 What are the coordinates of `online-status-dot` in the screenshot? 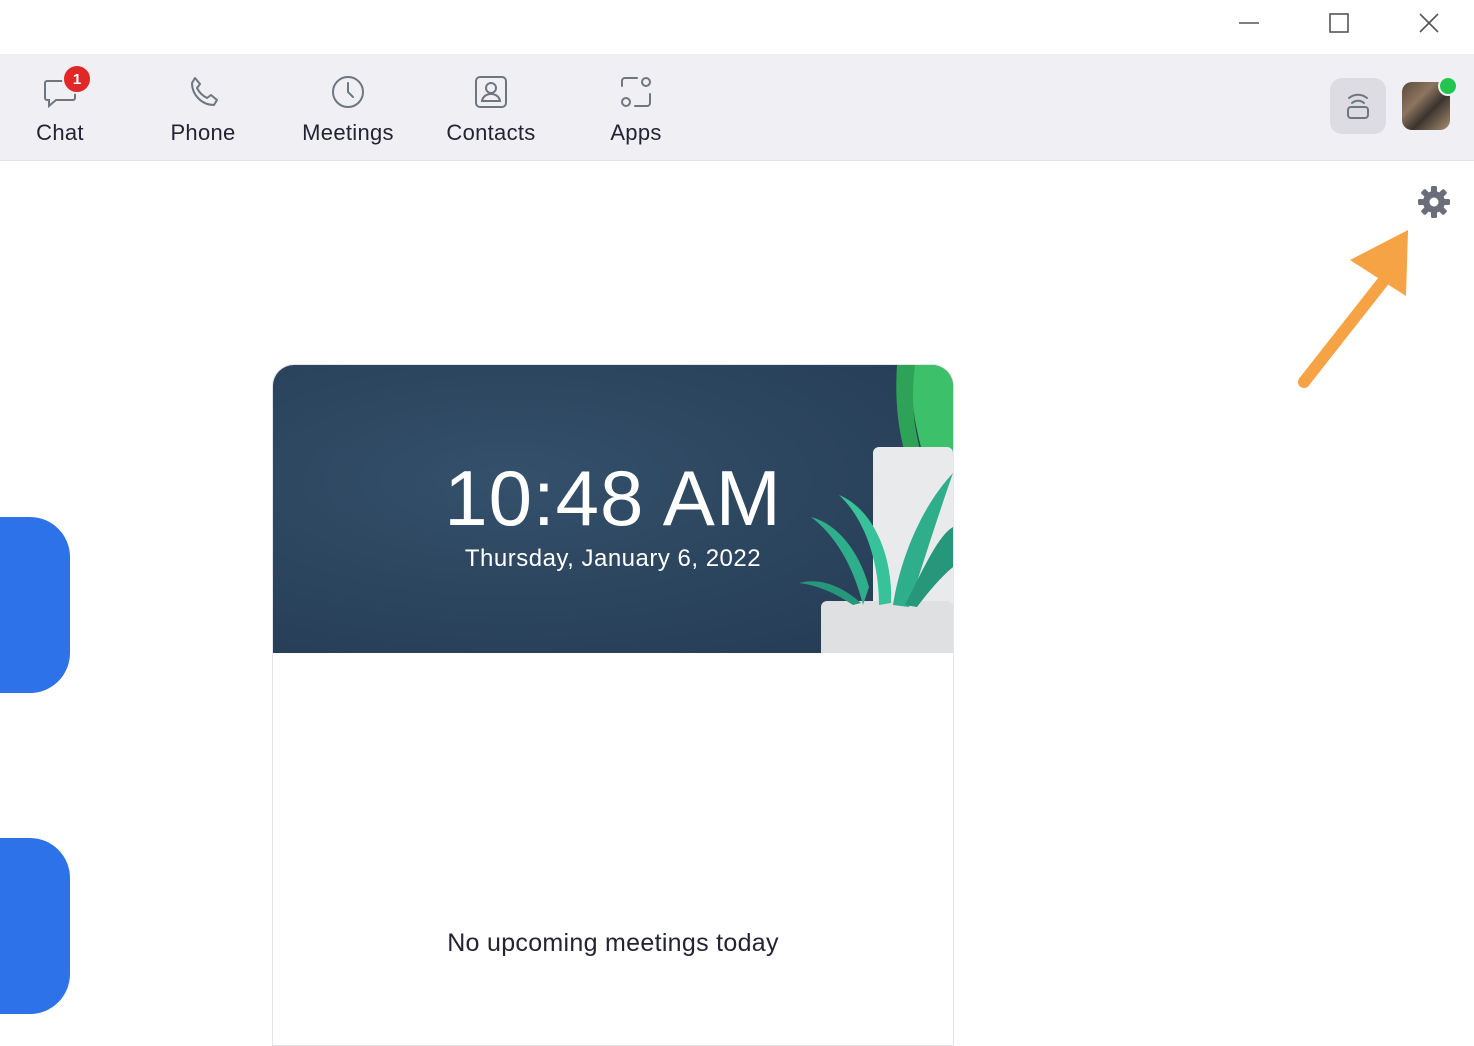 It's located at (1448, 86).